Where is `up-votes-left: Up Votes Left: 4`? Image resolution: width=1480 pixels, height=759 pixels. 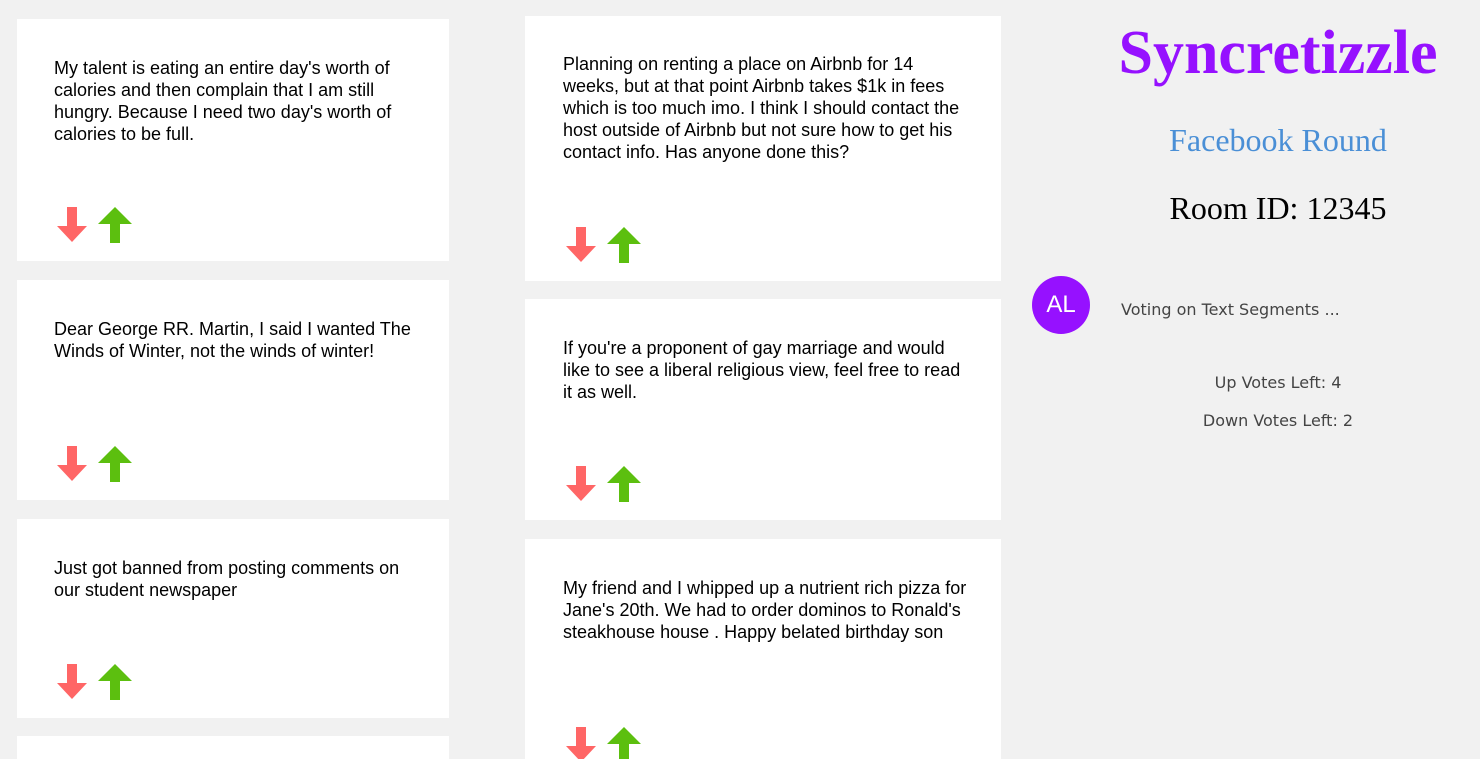
up-votes-left: Up Votes Left: 4 is located at coordinates (1278, 382).